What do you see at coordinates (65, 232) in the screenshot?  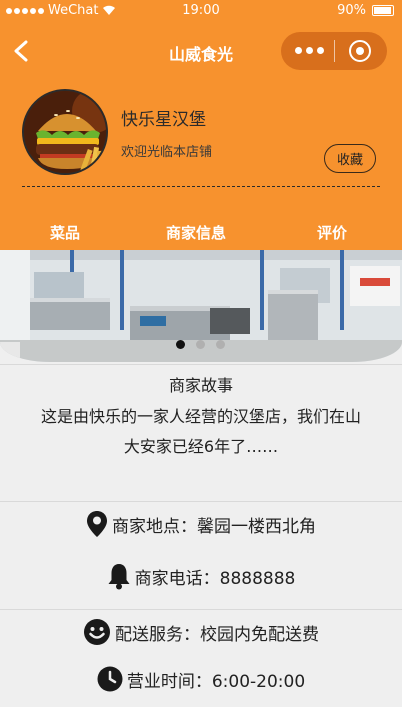 I see `tab-dishes: 菜品` at bounding box center [65, 232].